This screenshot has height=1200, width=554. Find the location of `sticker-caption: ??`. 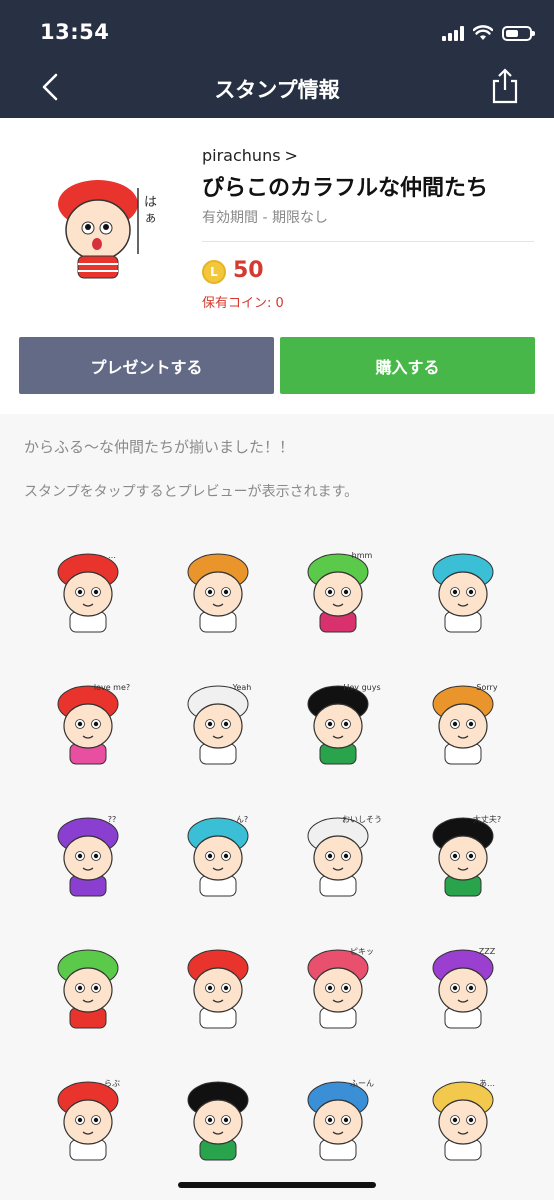

sticker-caption: ?? is located at coordinates (112, 819).